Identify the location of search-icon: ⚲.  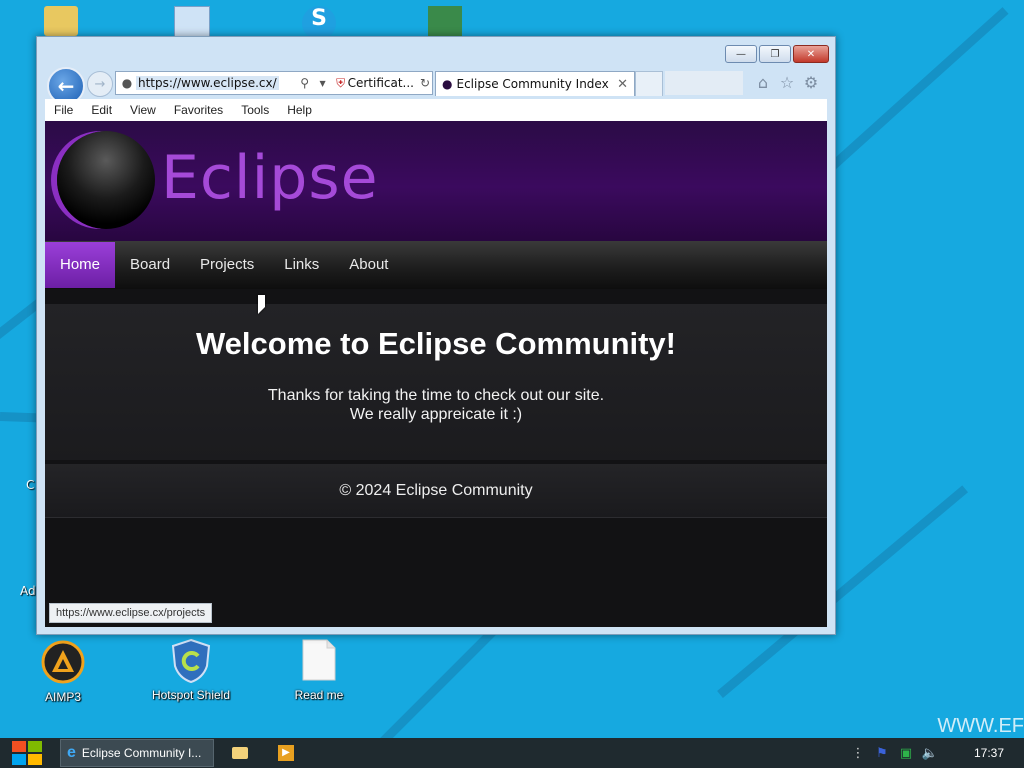
(305, 83).